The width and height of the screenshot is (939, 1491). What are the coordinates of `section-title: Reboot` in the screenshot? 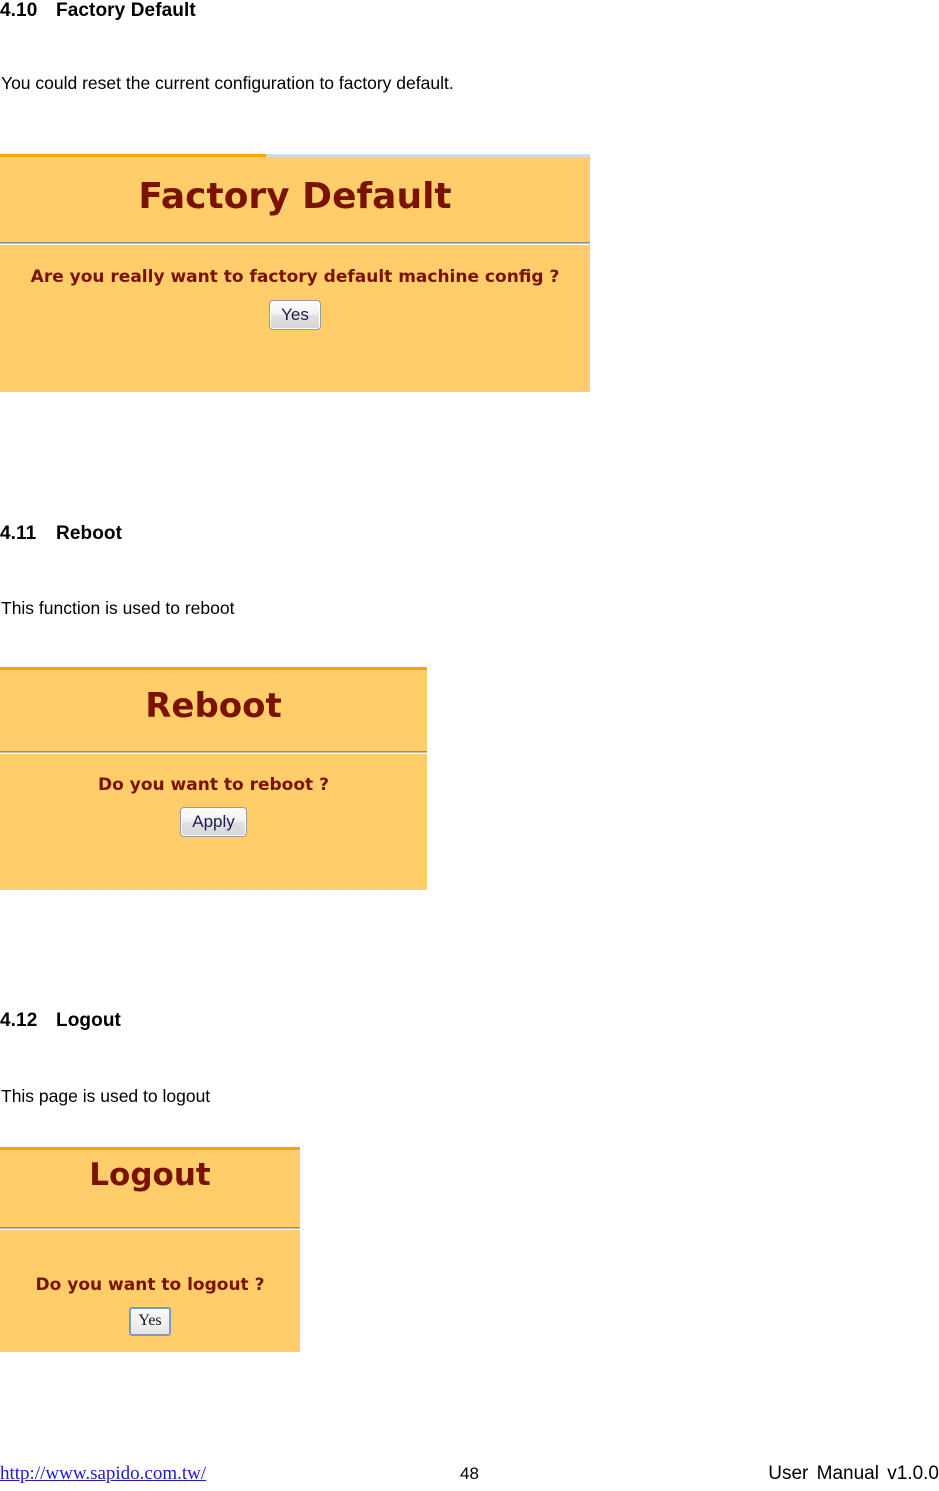 It's located at (89, 533).